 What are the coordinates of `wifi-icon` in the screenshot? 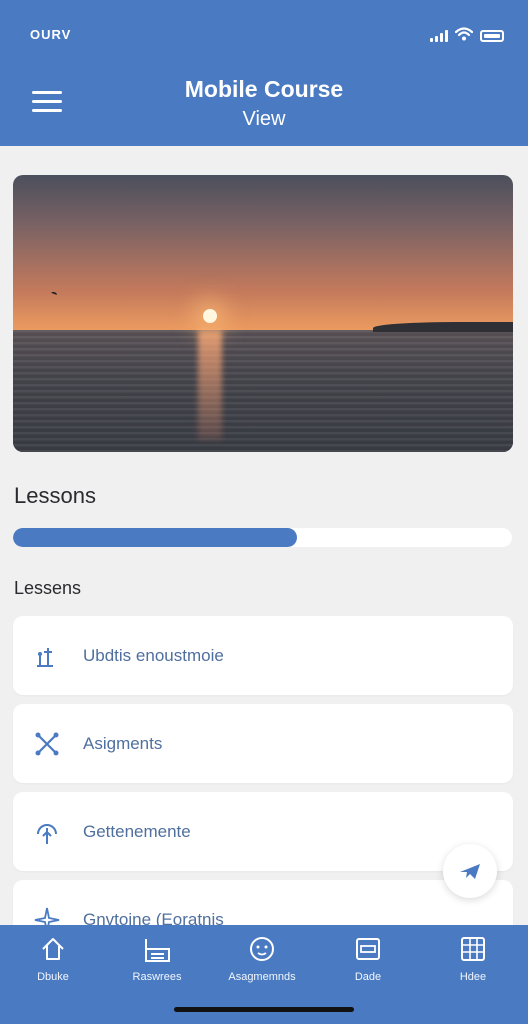 It's located at (464, 34).